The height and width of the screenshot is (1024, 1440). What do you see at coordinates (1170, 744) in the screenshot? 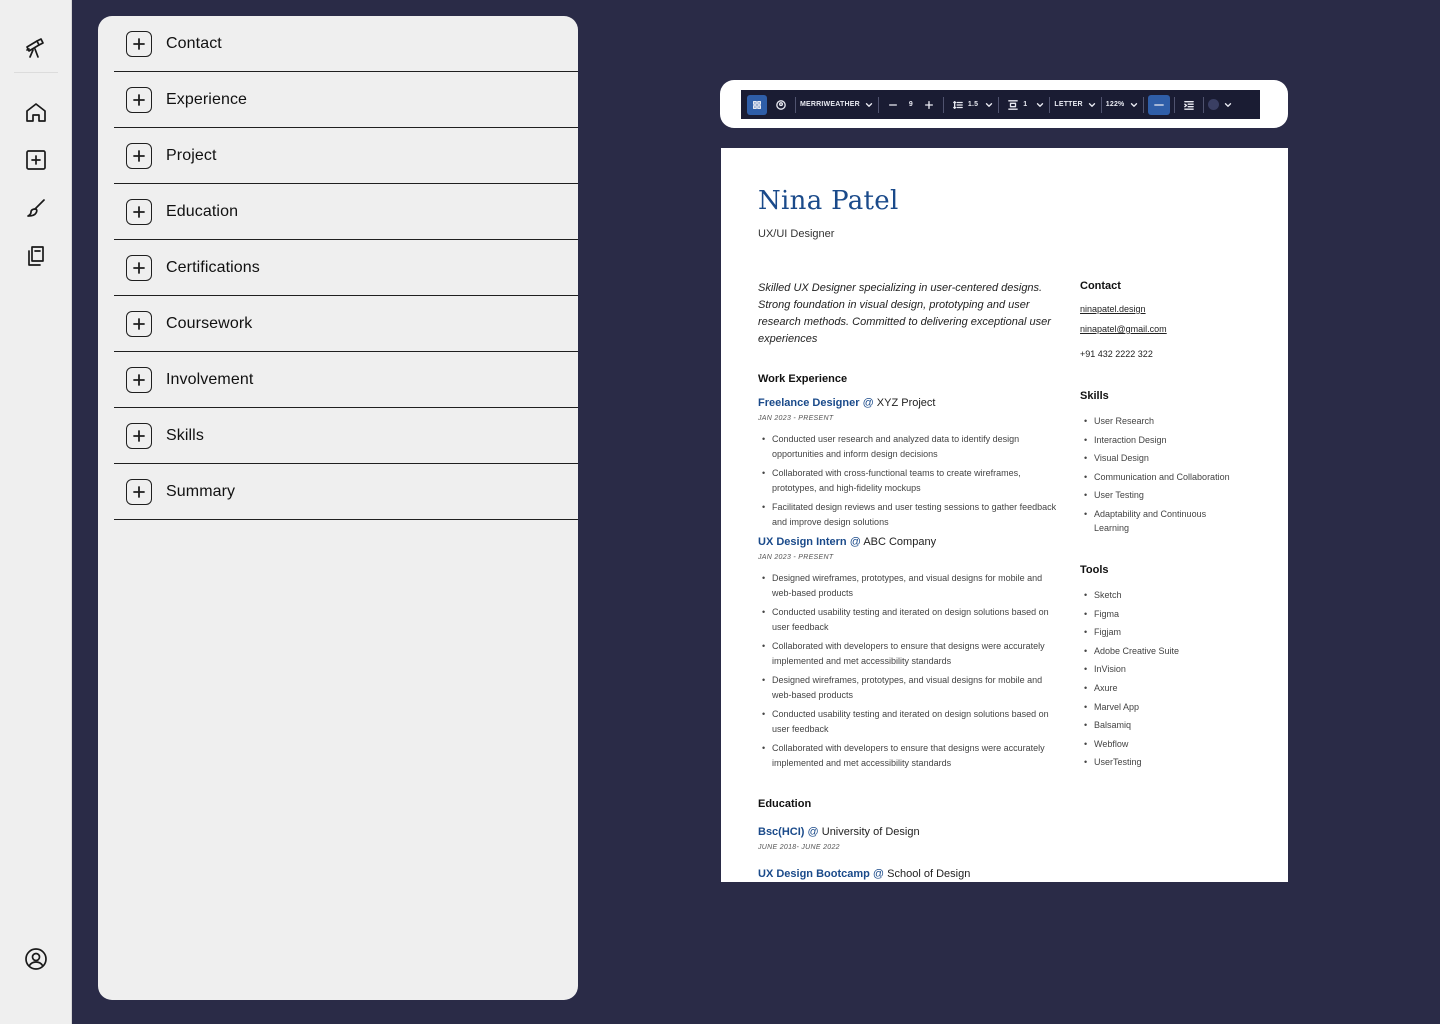
I see `tool-item: Webflow` at bounding box center [1170, 744].